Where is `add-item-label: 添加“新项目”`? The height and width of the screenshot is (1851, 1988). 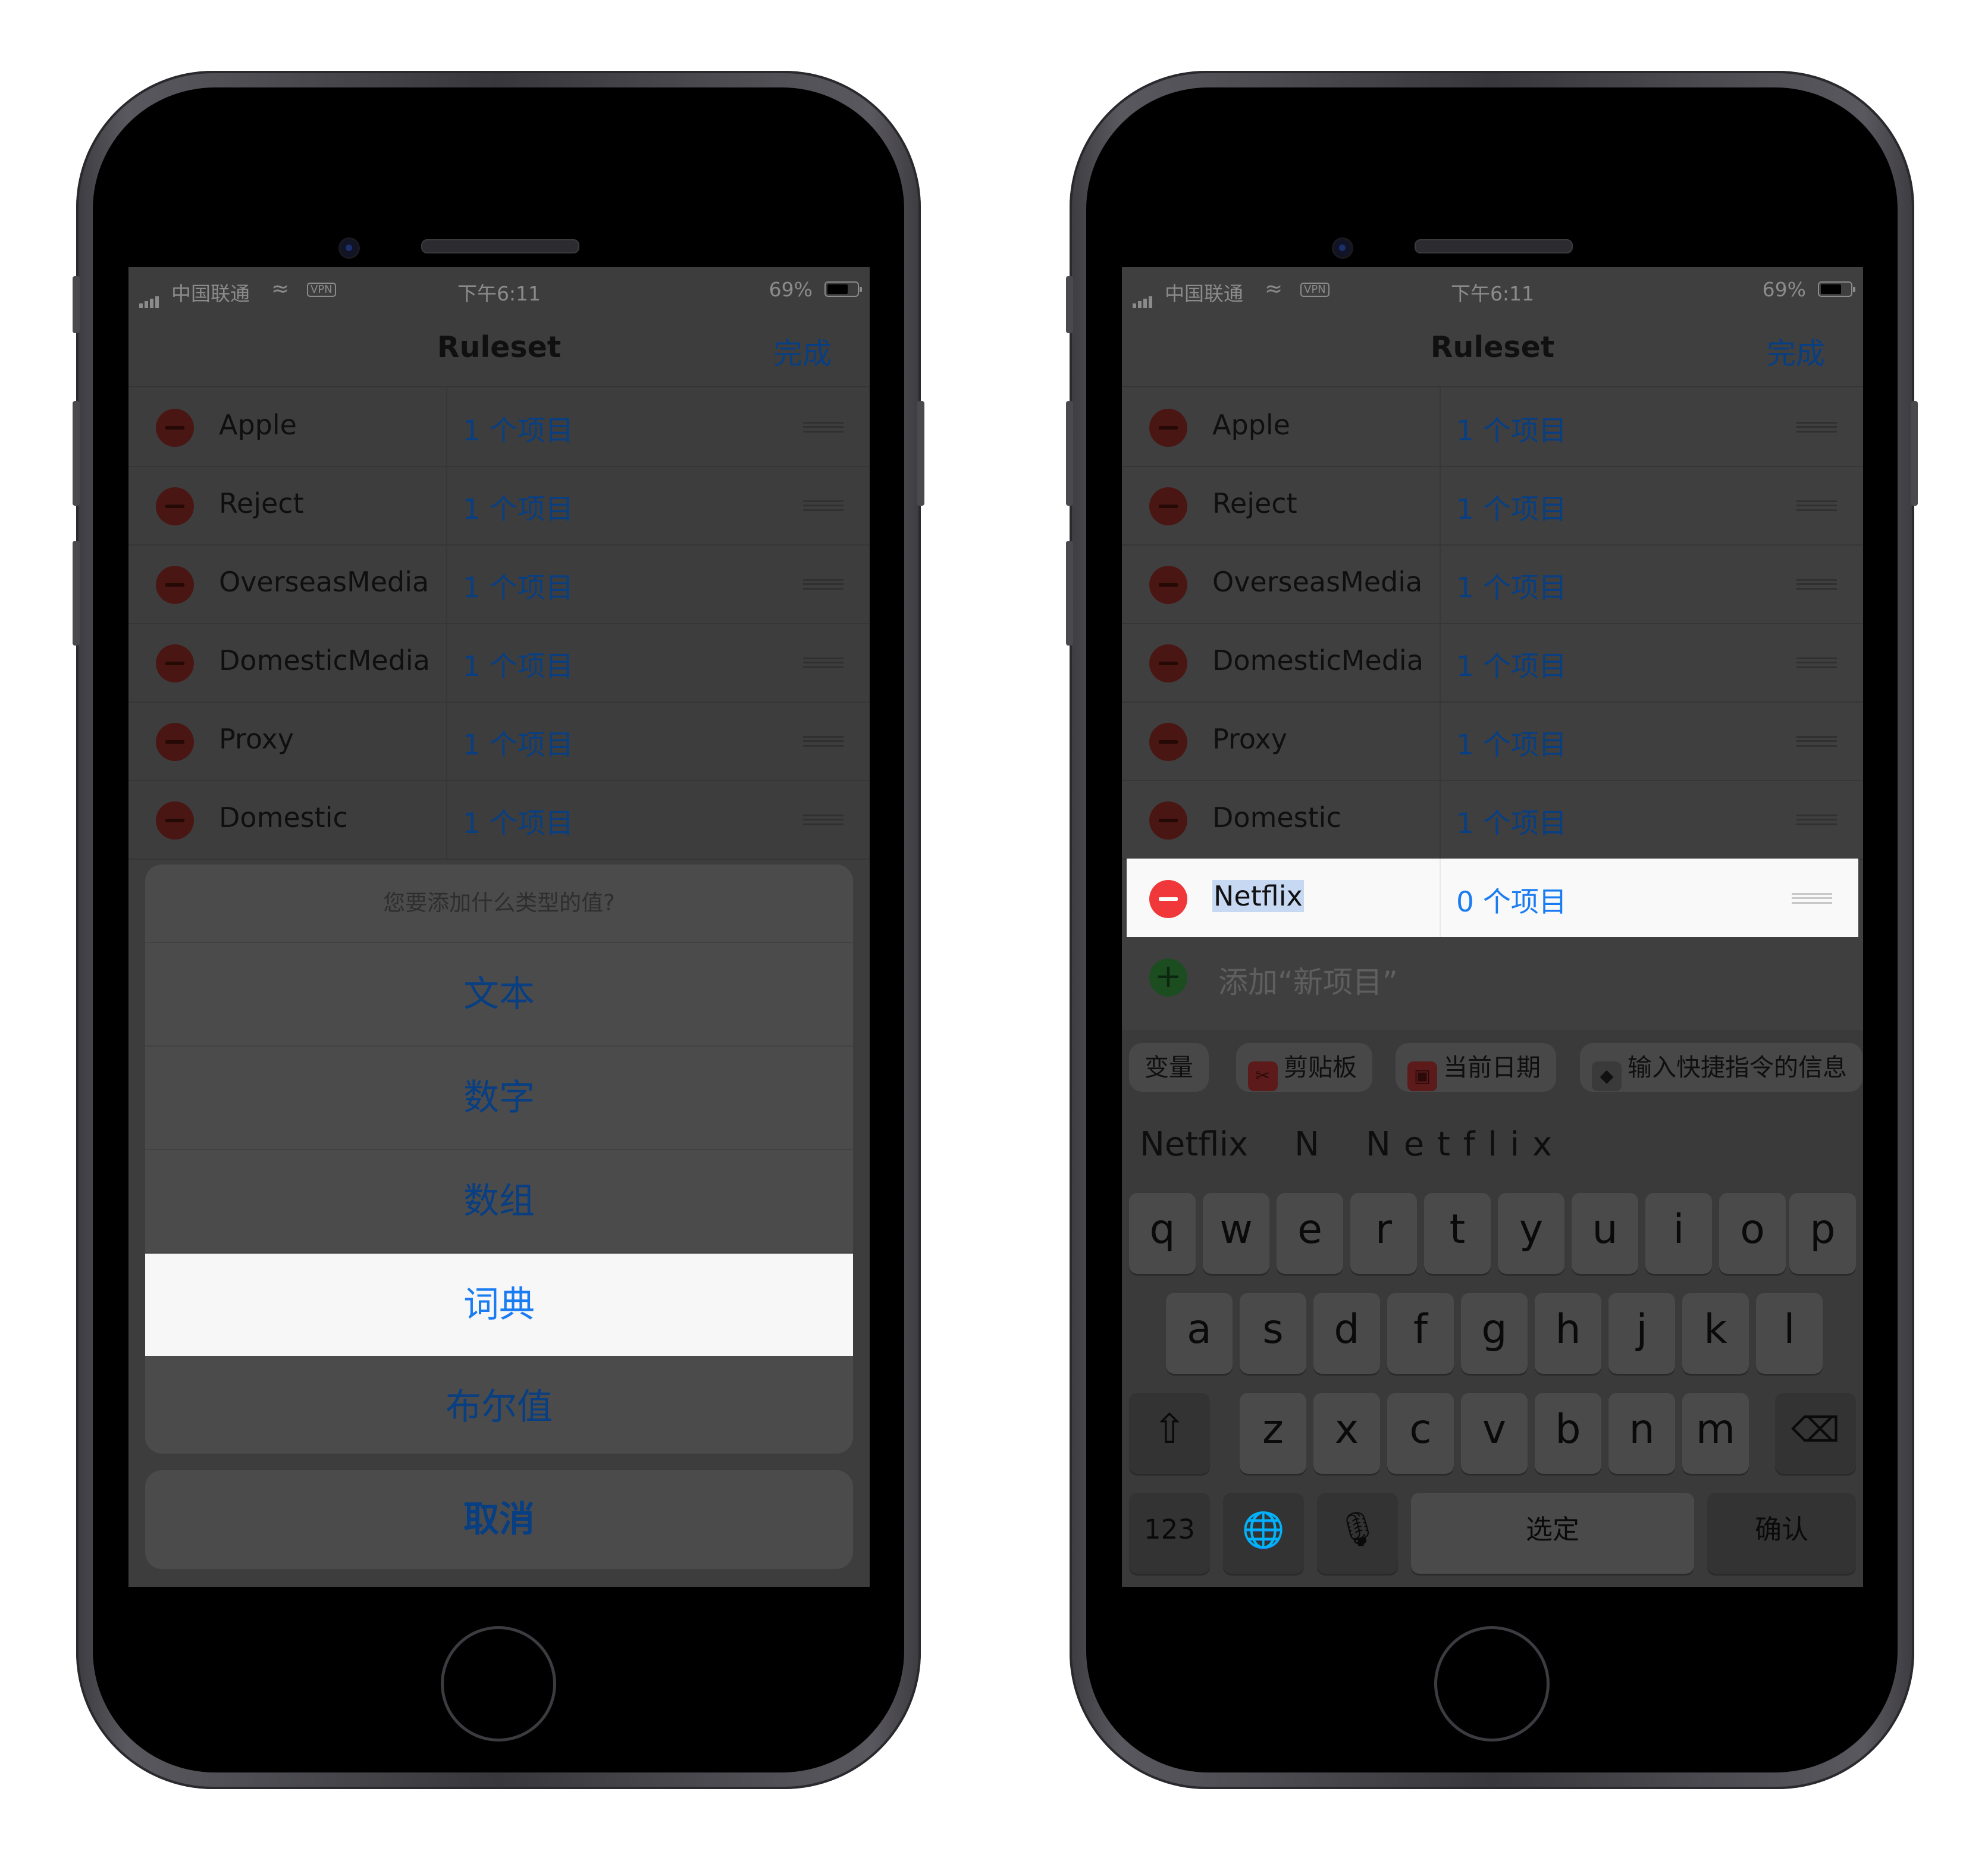 add-item-label: 添加“新项目” is located at coordinates (1308, 980).